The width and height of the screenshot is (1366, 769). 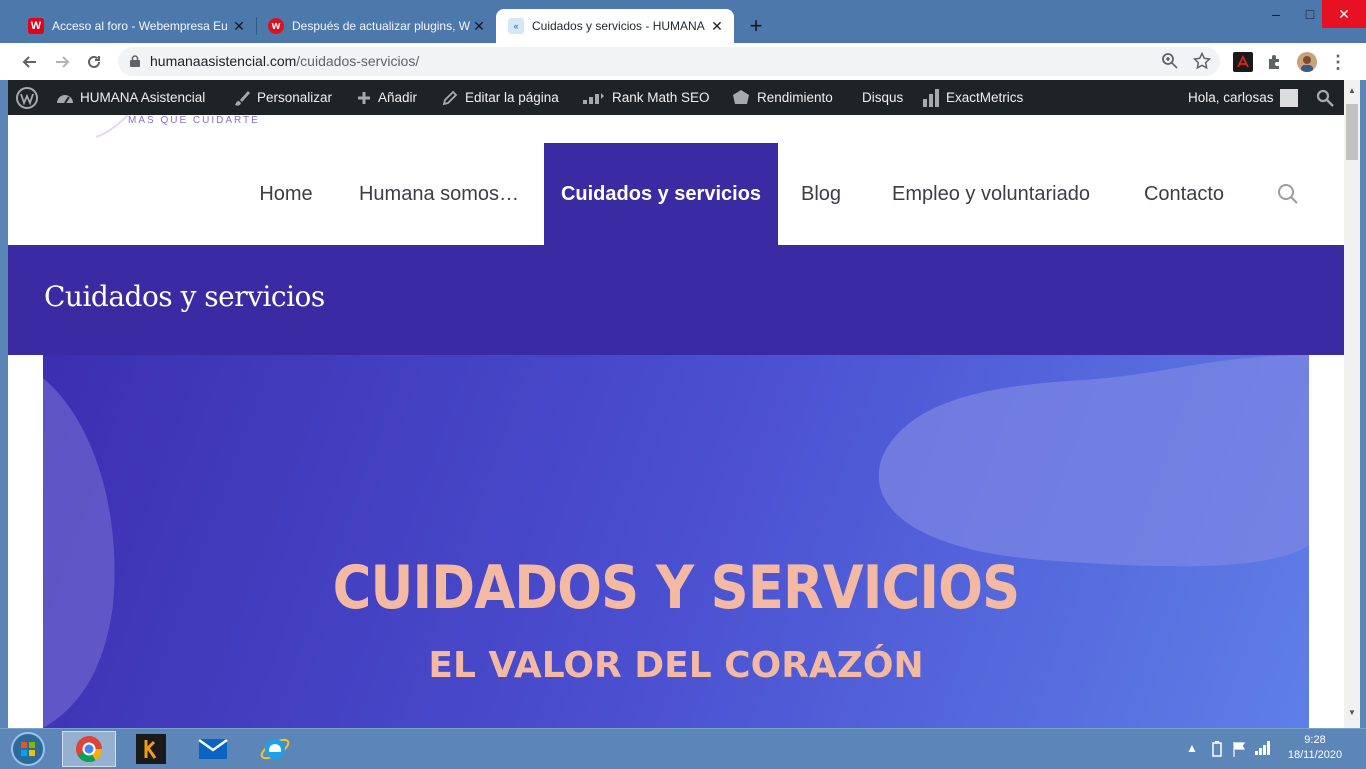 I want to click on taskbar-chrome, so click(x=89, y=749).